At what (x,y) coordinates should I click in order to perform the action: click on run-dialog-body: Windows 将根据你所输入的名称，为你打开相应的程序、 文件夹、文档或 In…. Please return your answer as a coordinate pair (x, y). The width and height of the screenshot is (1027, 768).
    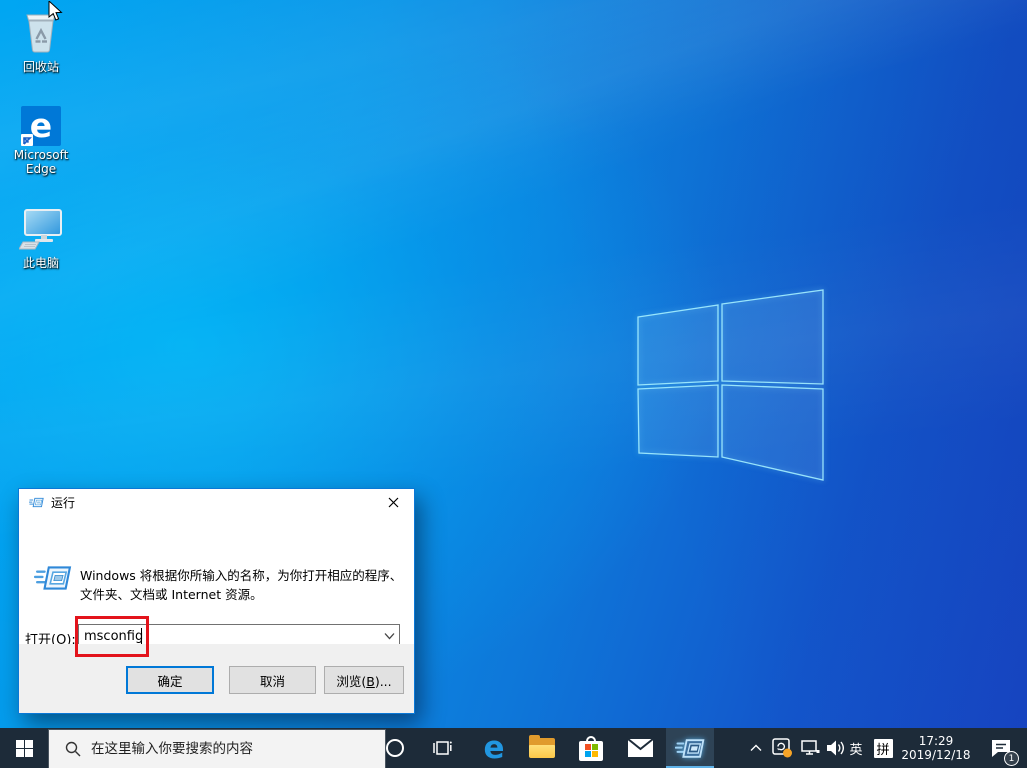
    Looking at the image, I should click on (216, 586).